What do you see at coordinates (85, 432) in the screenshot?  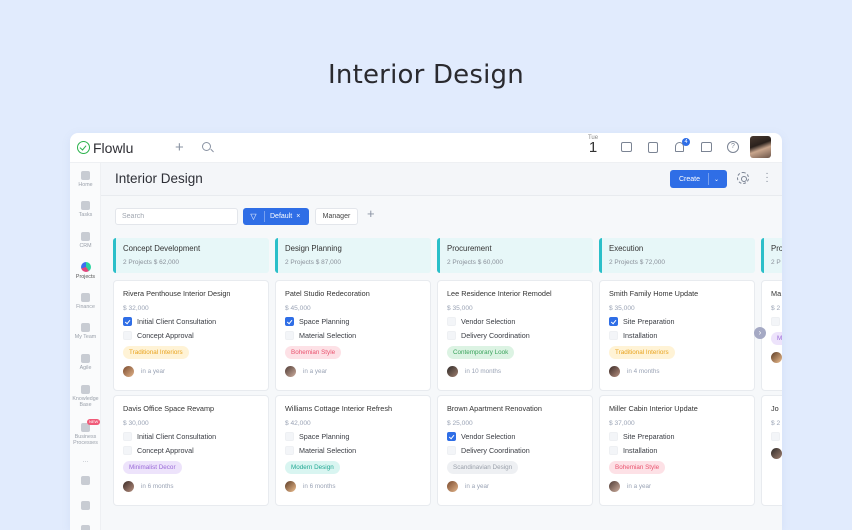 I see `sidebar-item-business-processes: NEW Business Processes` at bounding box center [85, 432].